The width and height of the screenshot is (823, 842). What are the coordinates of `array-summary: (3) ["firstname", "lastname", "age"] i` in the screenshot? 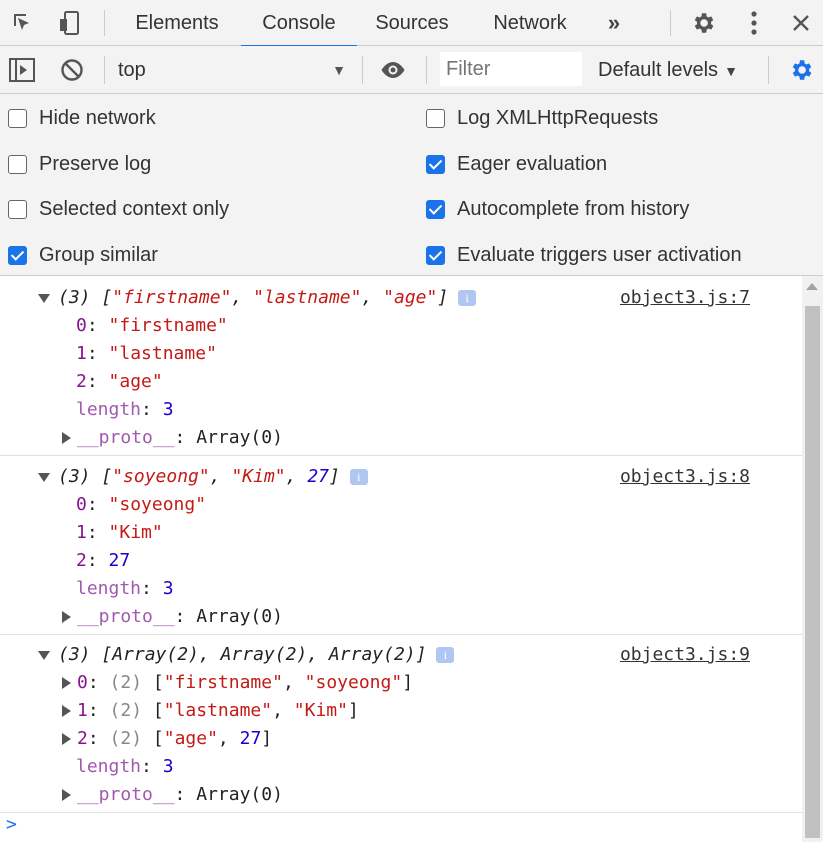 It's located at (257, 298).